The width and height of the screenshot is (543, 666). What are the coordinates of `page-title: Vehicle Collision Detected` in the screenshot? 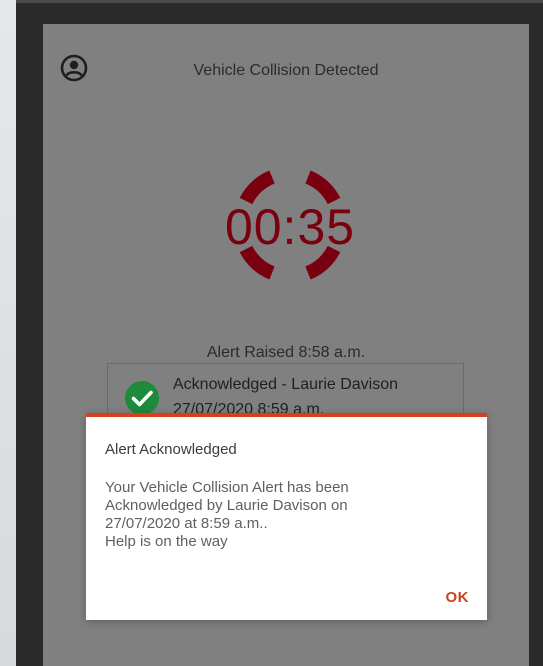 It's located at (286, 70).